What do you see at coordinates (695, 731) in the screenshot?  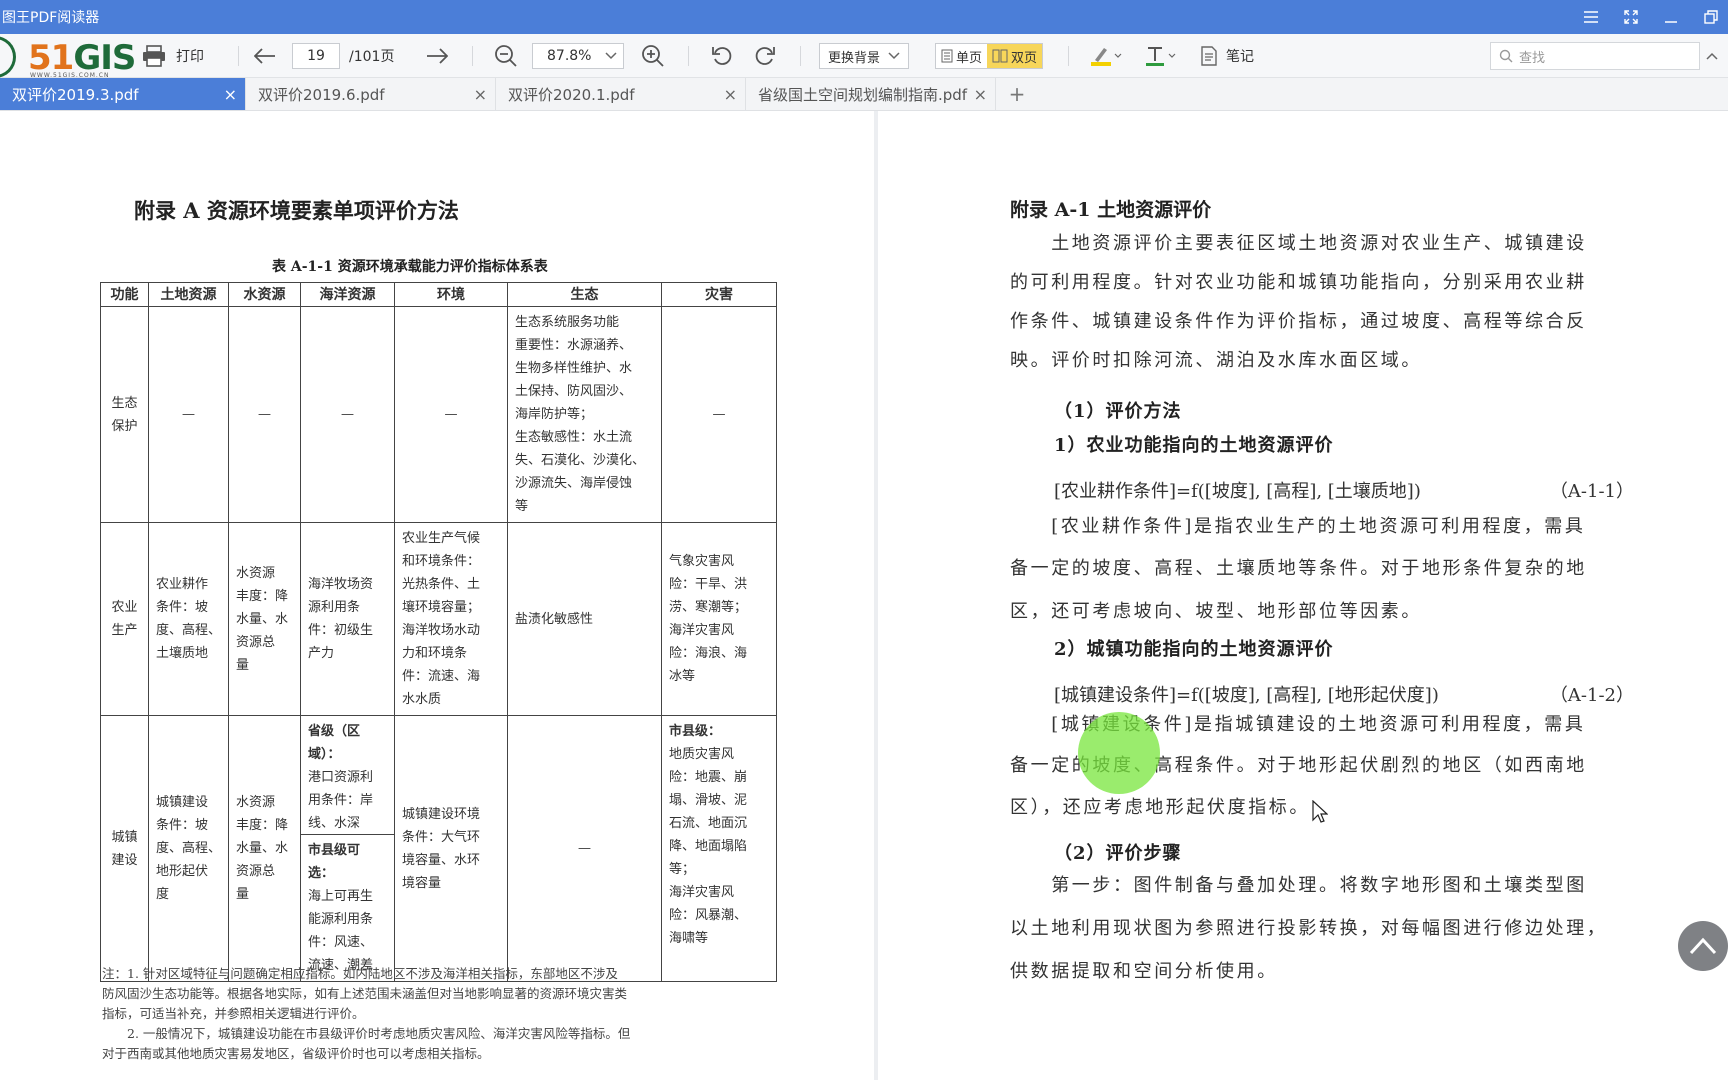 I see `cell-subtitle: 市县级：` at bounding box center [695, 731].